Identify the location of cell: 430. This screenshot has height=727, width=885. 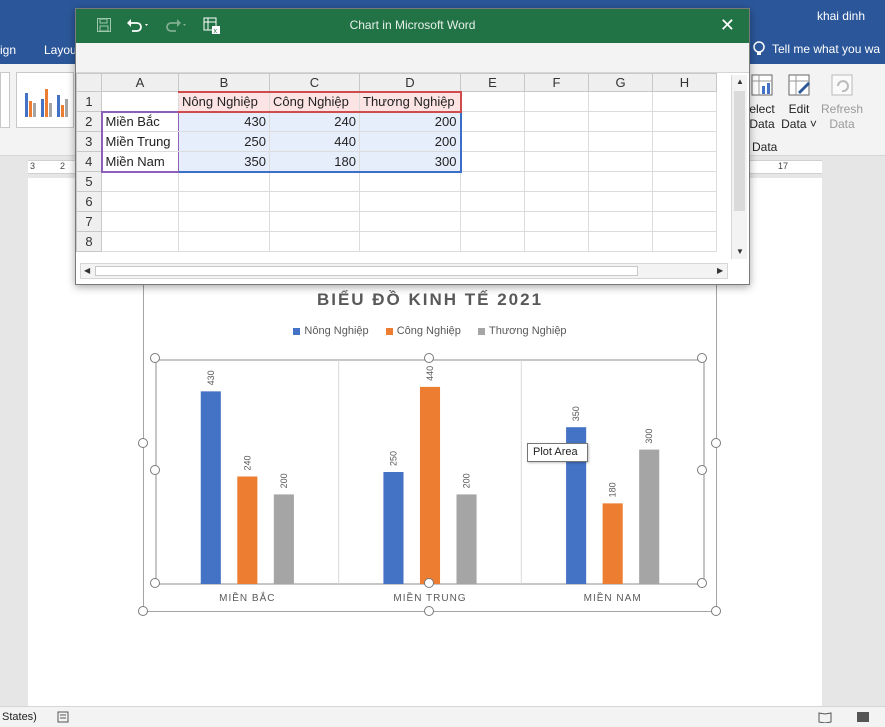
(224, 121).